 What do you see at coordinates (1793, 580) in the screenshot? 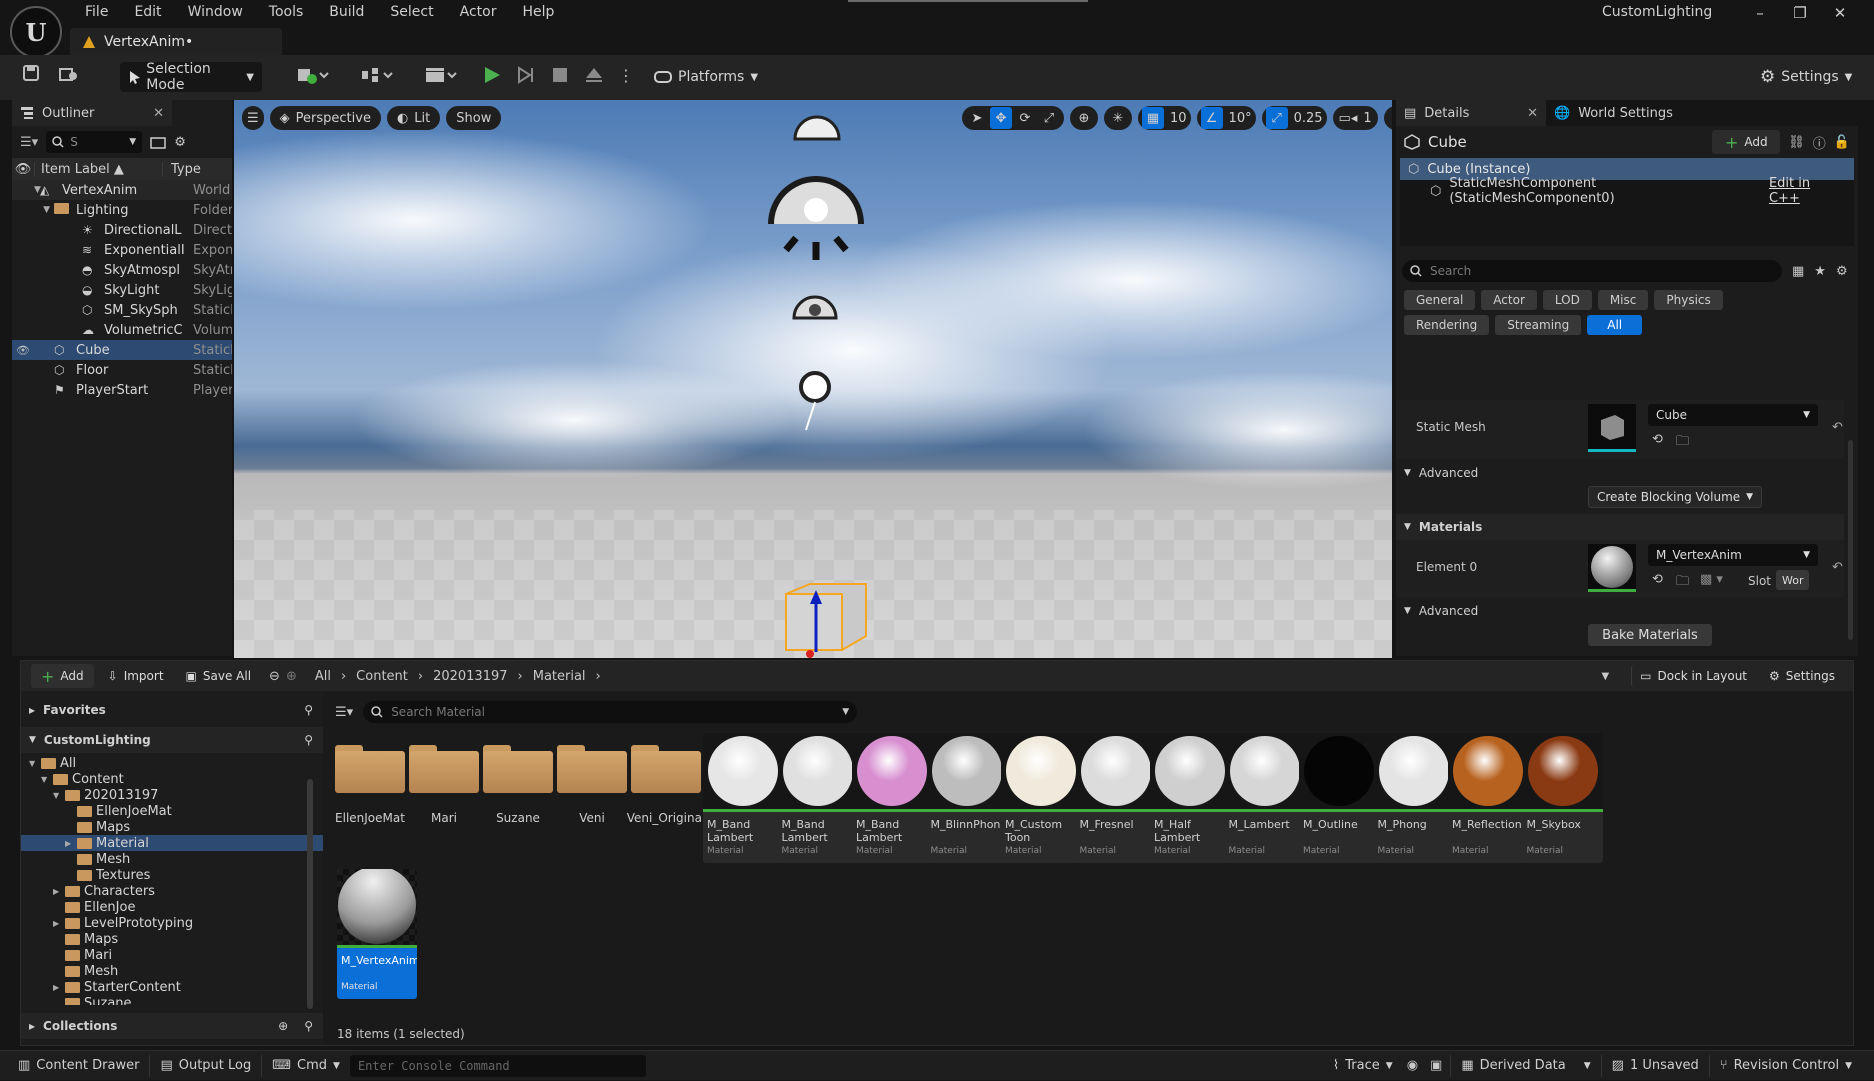
I see `slot-value: Wor` at bounding box center [1793, 580].